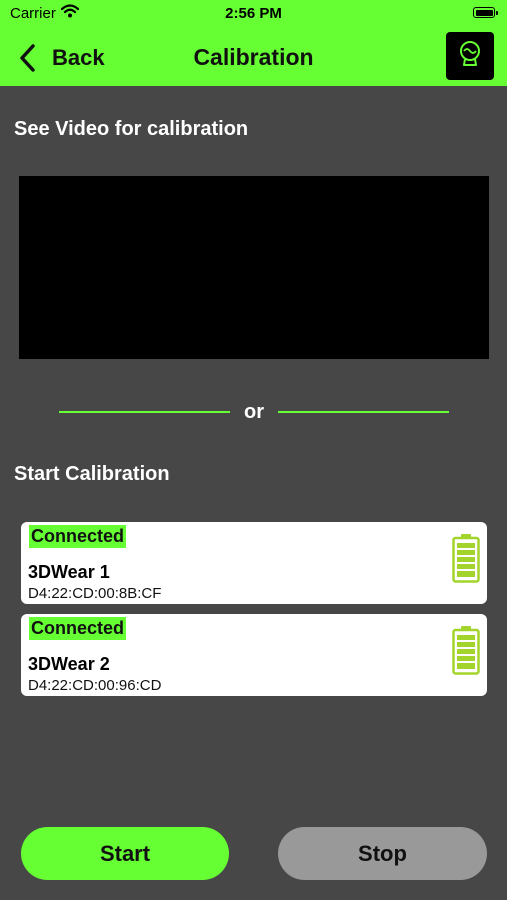  What do you see at coordinates (144, 412) in the screenshot?
I see `divider-line-left` at bounding box center [144, 412].